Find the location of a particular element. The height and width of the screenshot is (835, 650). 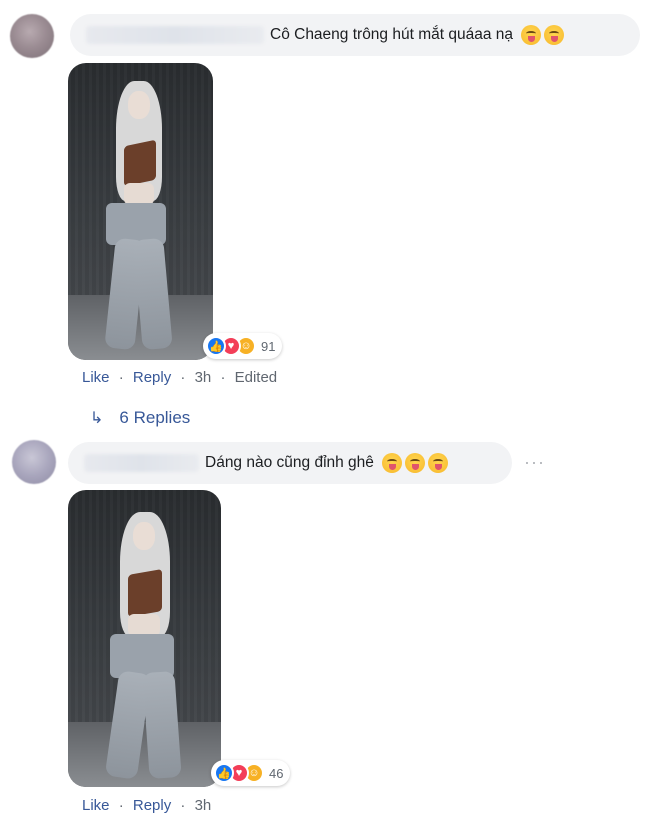

reply-arrow-icon: ↳ is located at coordinates (97, 418).